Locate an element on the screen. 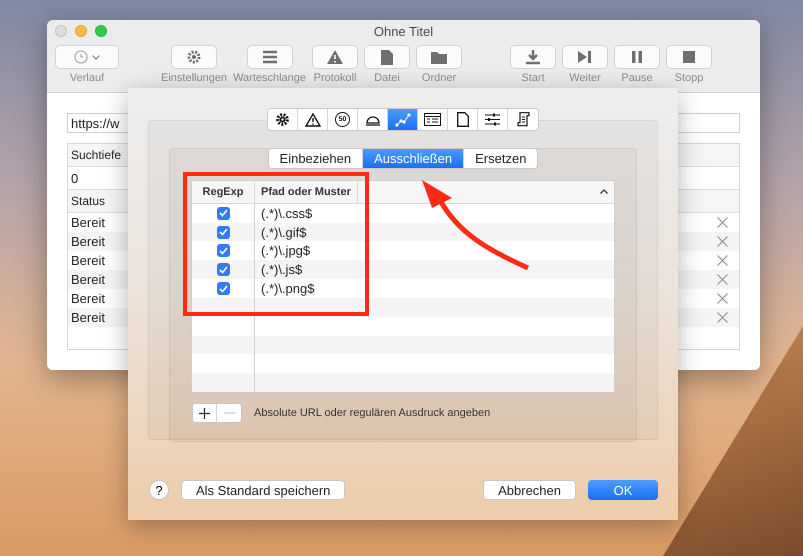  pause-icon is located at coordinates (637, 57).